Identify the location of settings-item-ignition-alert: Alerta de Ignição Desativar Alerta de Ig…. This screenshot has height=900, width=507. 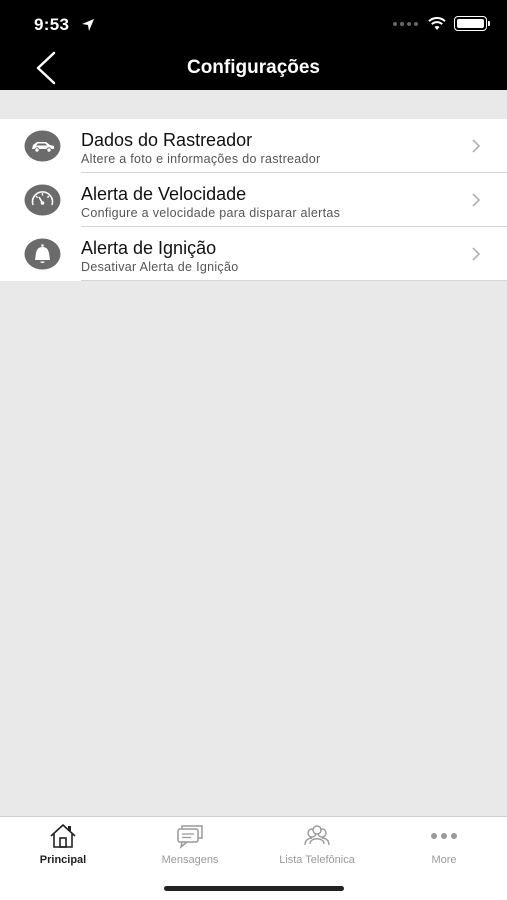
(253, 254).